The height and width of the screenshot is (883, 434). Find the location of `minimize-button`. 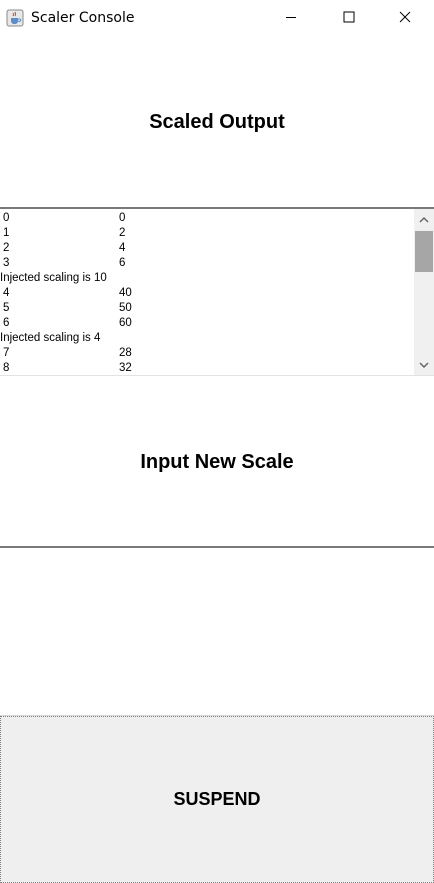

minimize-button is located at coordinates (291, 18).